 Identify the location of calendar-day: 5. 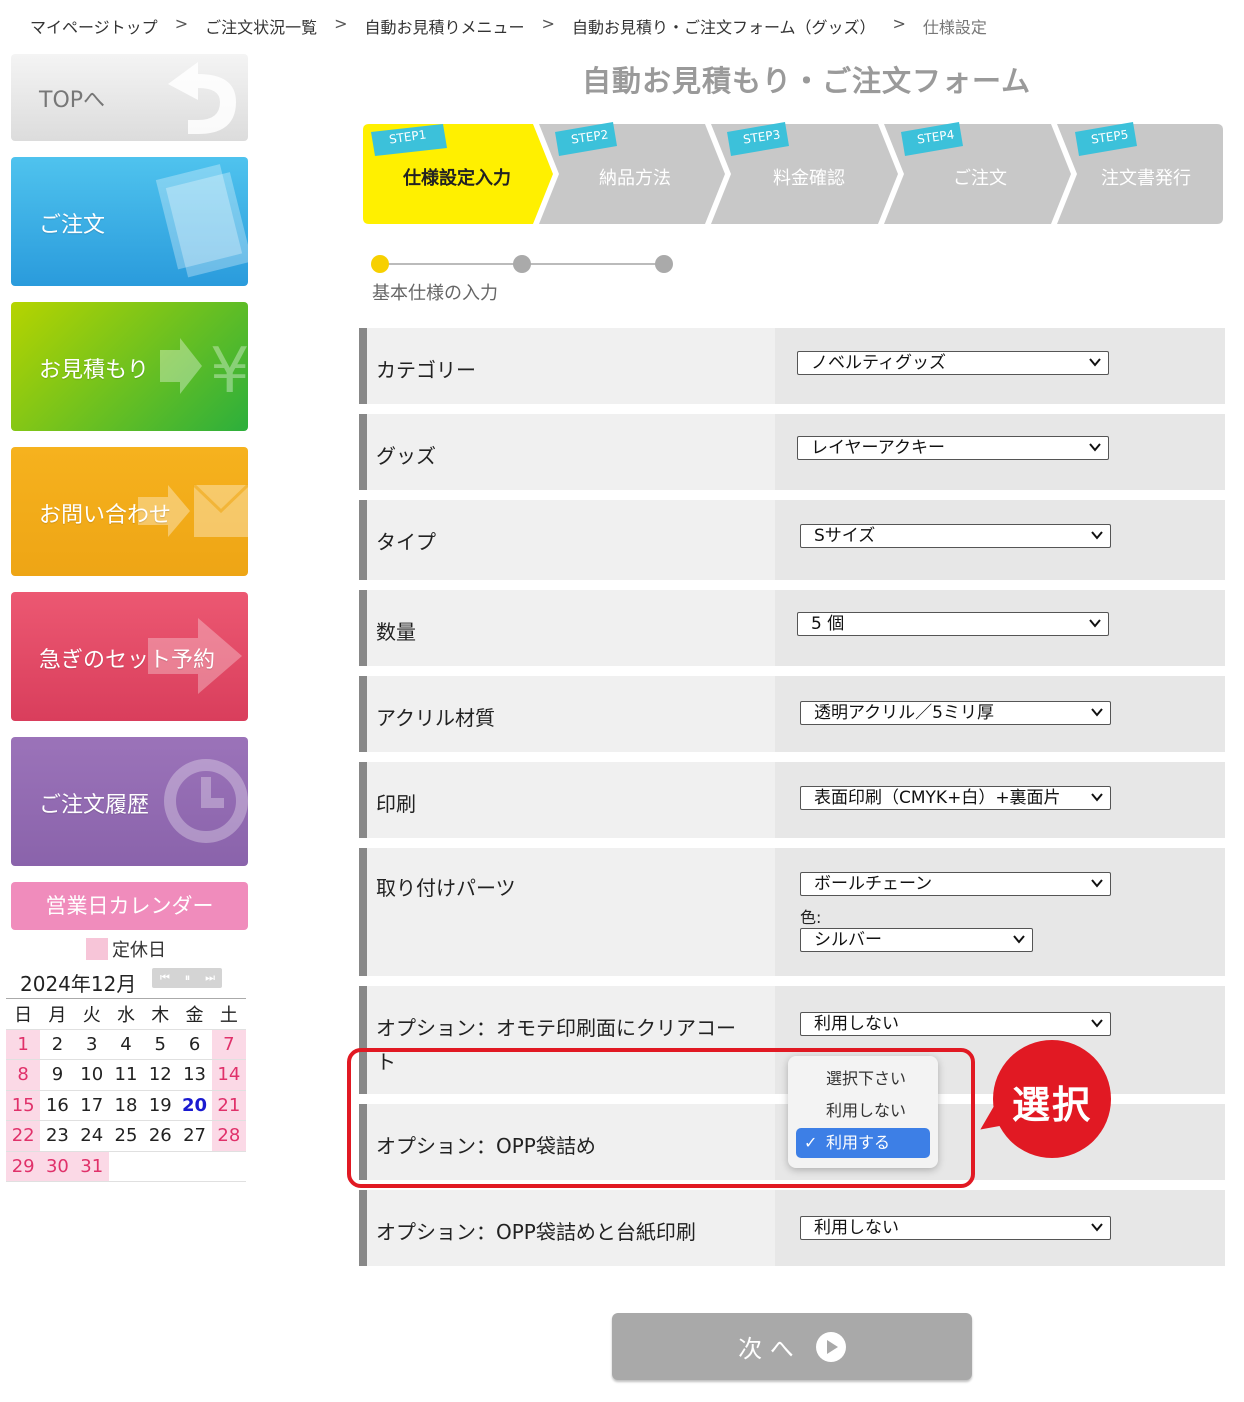
(160, 1044).